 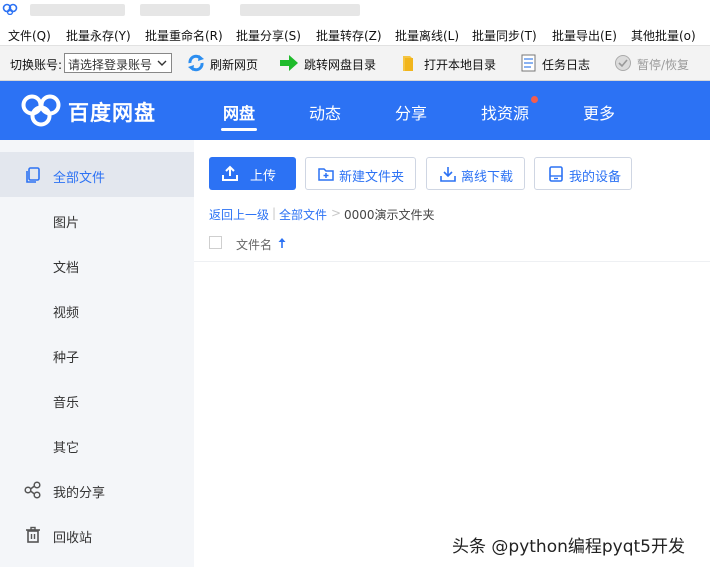 What do you see at coordinates (389, 215) in the screenshot?
I see `breadcrumb-current: 0000演示文件夹` at bounding box center [389, 215].